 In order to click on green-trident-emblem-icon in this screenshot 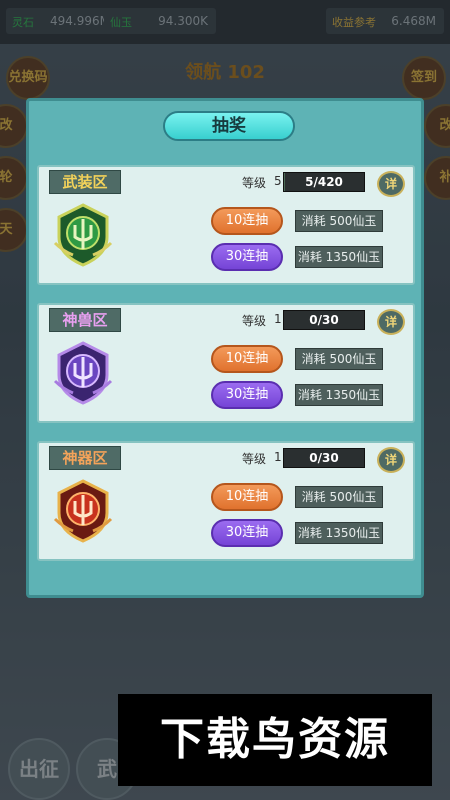, I will do `click(83, 235)`.